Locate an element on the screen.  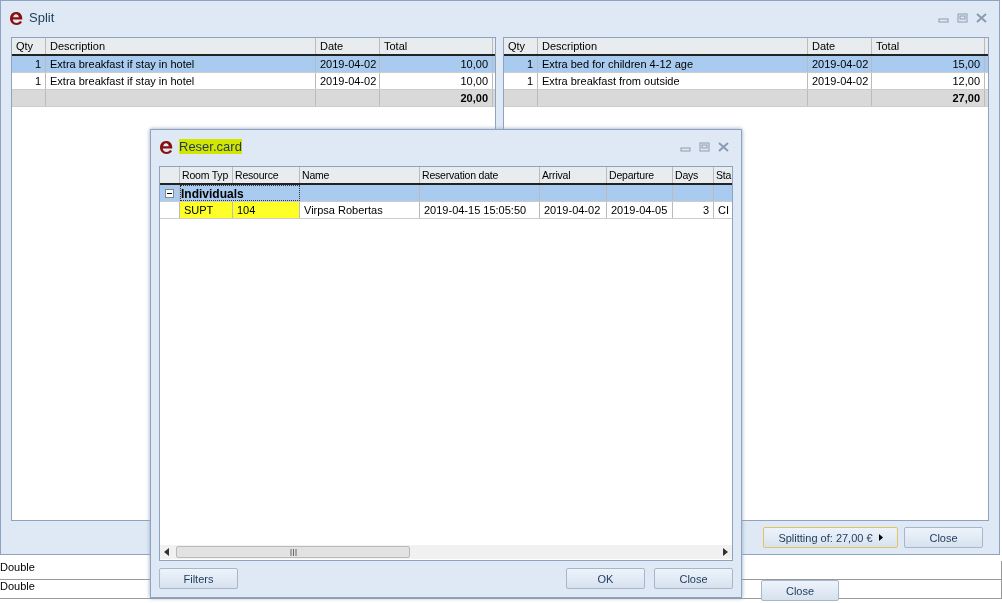
sum-cell: 27,00 is located at coordinates (928, 98).